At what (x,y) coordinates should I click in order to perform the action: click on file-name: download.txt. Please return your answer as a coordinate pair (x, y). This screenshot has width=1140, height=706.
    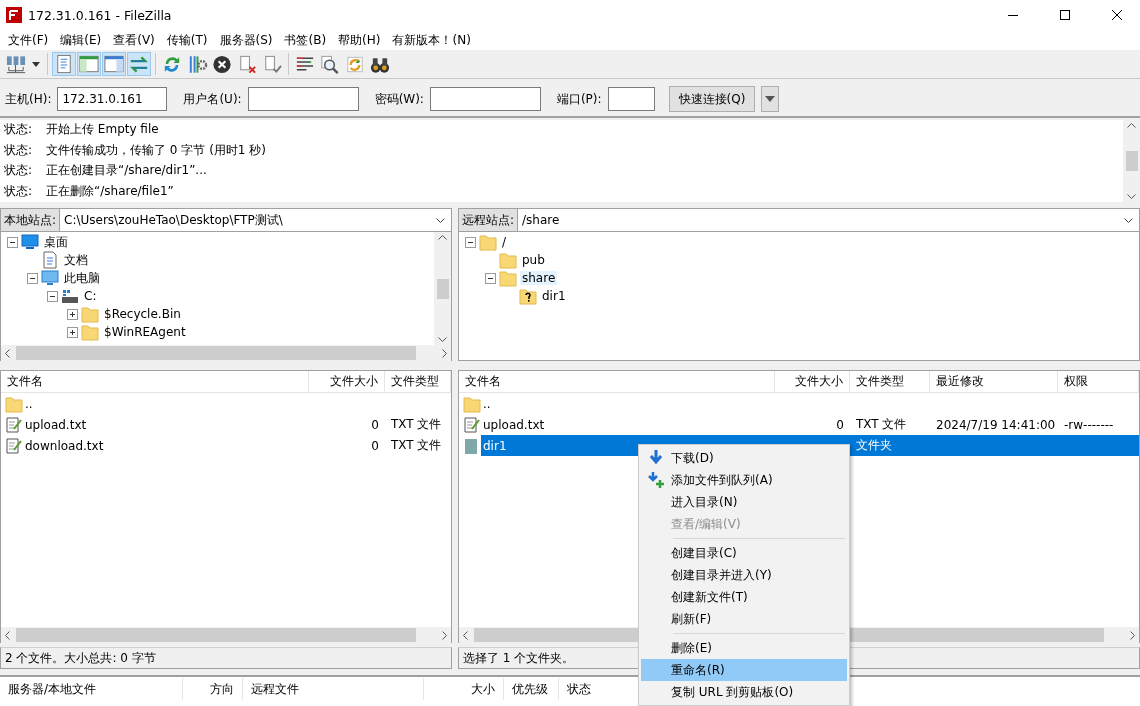
    Looking at the image, I should click on (64, 445).